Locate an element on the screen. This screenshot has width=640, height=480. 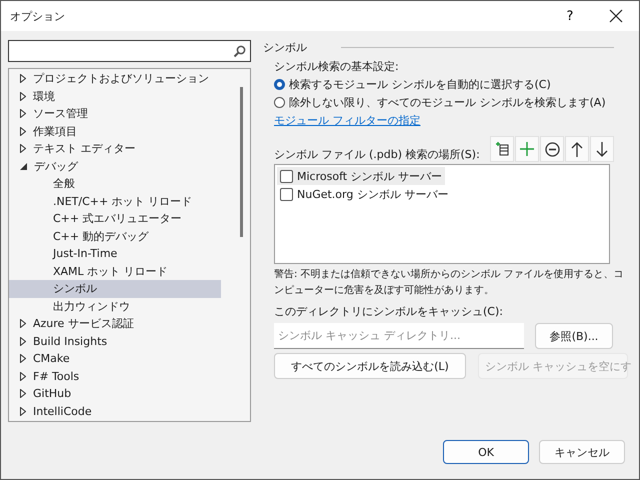
minus-circle-button is located at coordinates (552, 149).